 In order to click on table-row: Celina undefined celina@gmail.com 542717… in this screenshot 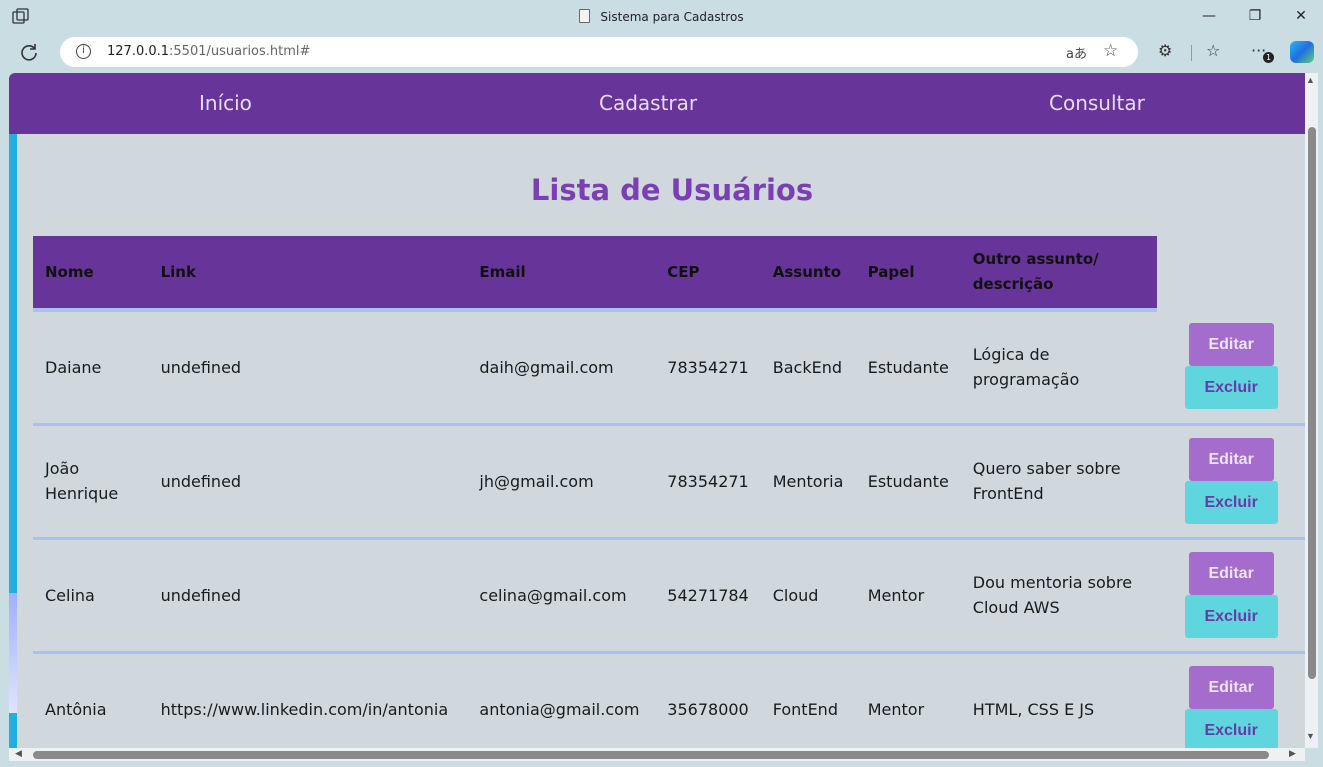, I will do `click(669, 596)`.